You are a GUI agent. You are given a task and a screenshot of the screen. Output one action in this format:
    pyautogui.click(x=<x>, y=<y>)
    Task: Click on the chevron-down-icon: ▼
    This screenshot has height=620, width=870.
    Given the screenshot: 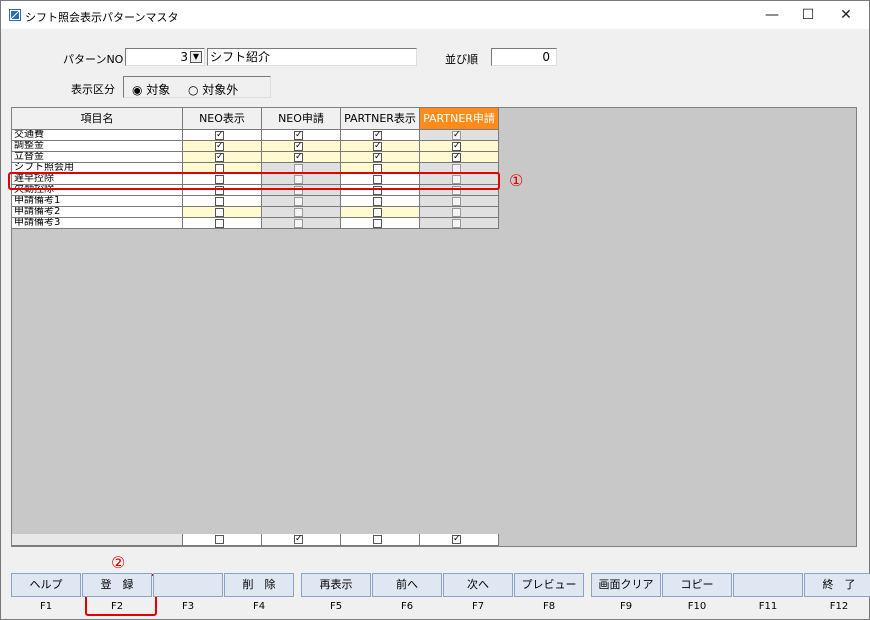 What is the action you would take?
    pyautogui.click(x=196, y=57)
    